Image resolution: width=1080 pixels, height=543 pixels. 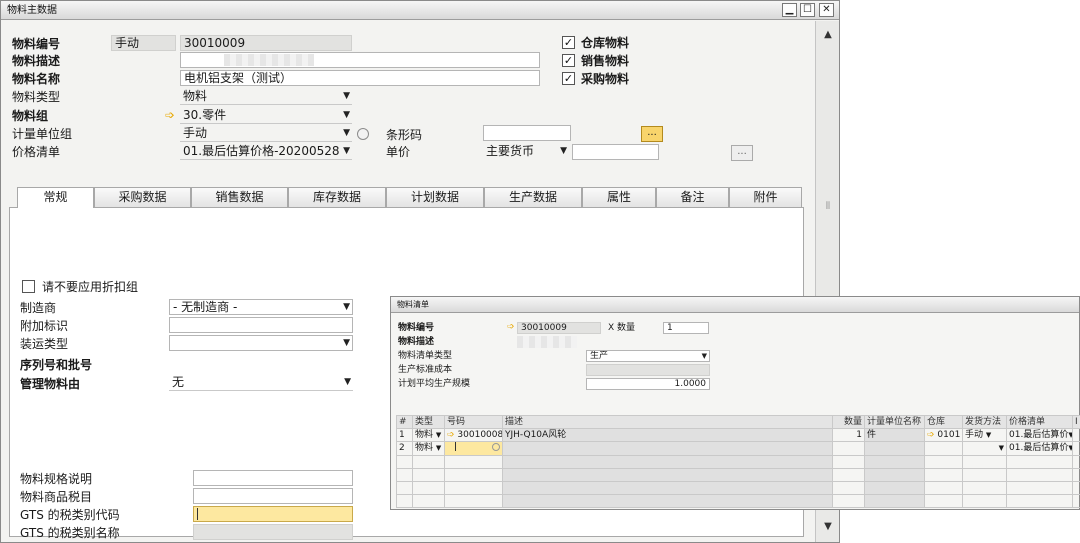 I want to click on no-discount-checkbox, so click(x=28, y=286).